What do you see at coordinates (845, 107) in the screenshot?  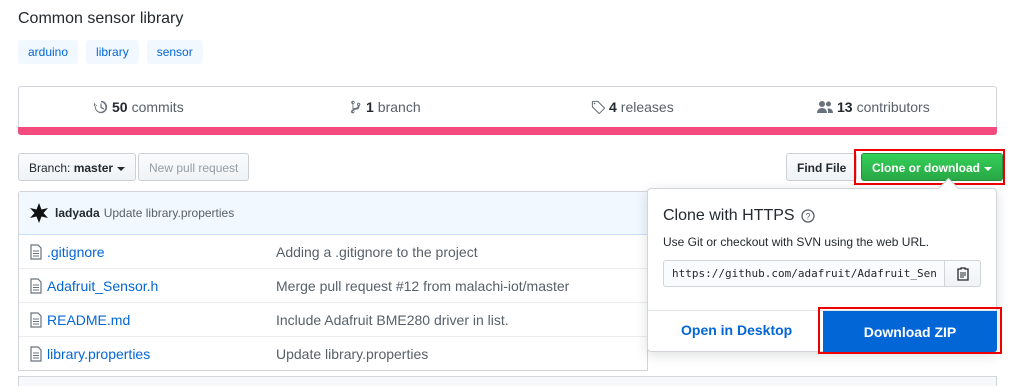 I see `contributors-count: 13` at bounding box center [845, 107].